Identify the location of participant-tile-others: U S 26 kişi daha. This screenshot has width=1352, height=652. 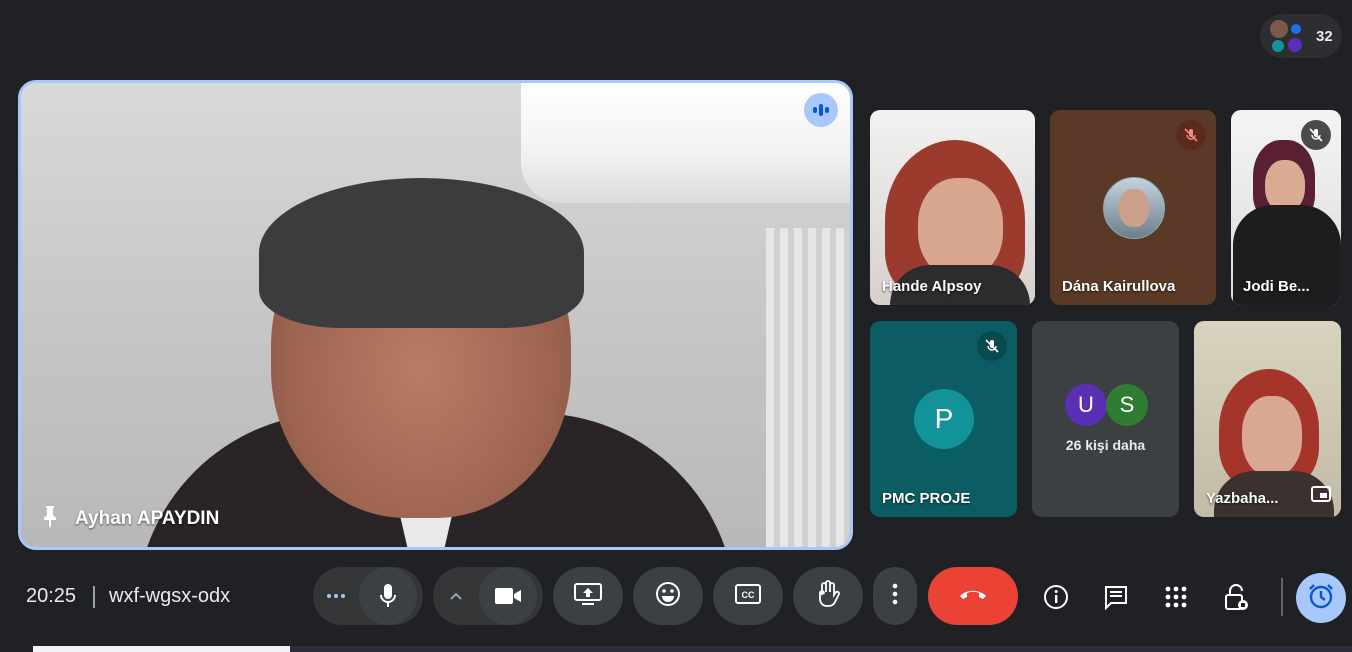
(1105, 419).